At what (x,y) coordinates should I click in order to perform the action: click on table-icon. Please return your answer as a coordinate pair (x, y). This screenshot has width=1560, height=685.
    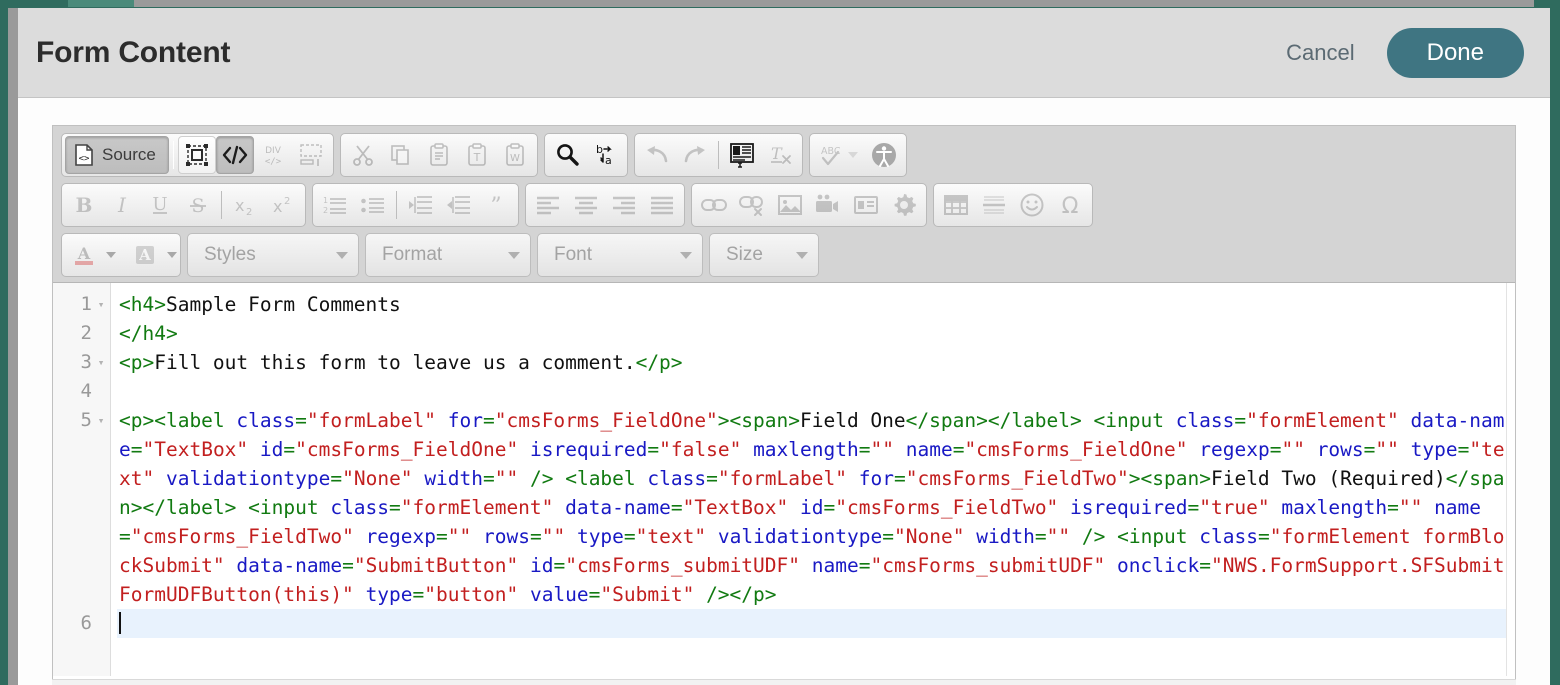
    Looking at the image, I should click on (956, 205).